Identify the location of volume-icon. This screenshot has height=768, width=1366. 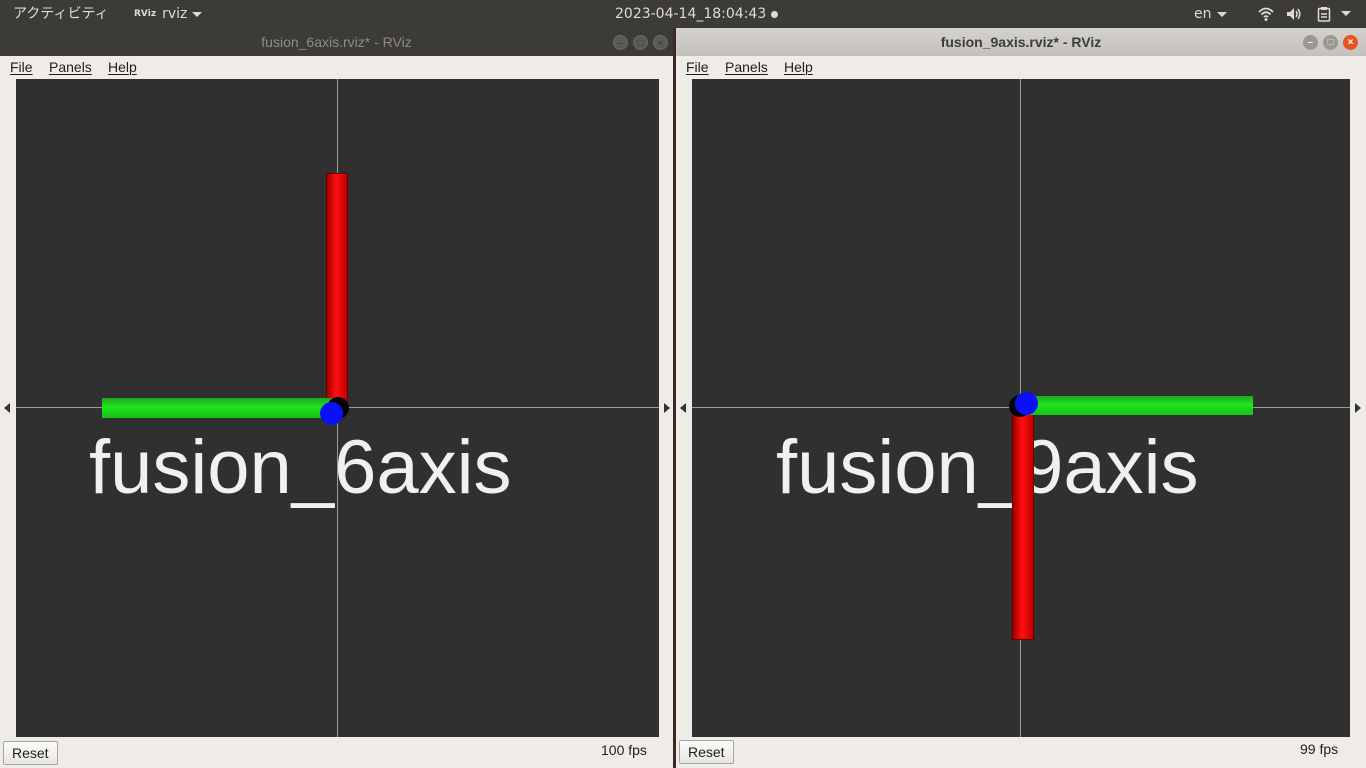
(1294, 14).